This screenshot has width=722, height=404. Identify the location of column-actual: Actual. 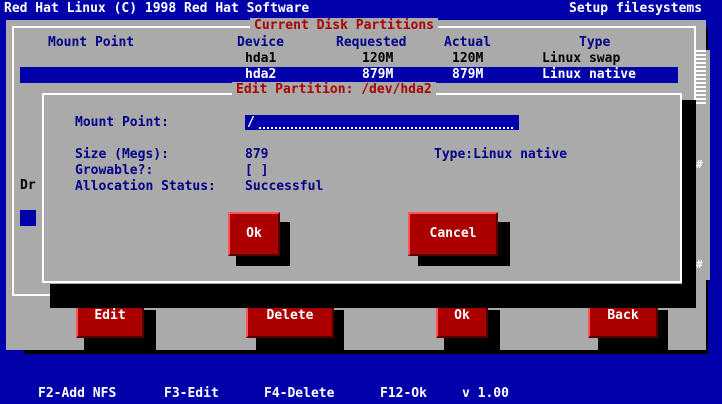
(467, 42).